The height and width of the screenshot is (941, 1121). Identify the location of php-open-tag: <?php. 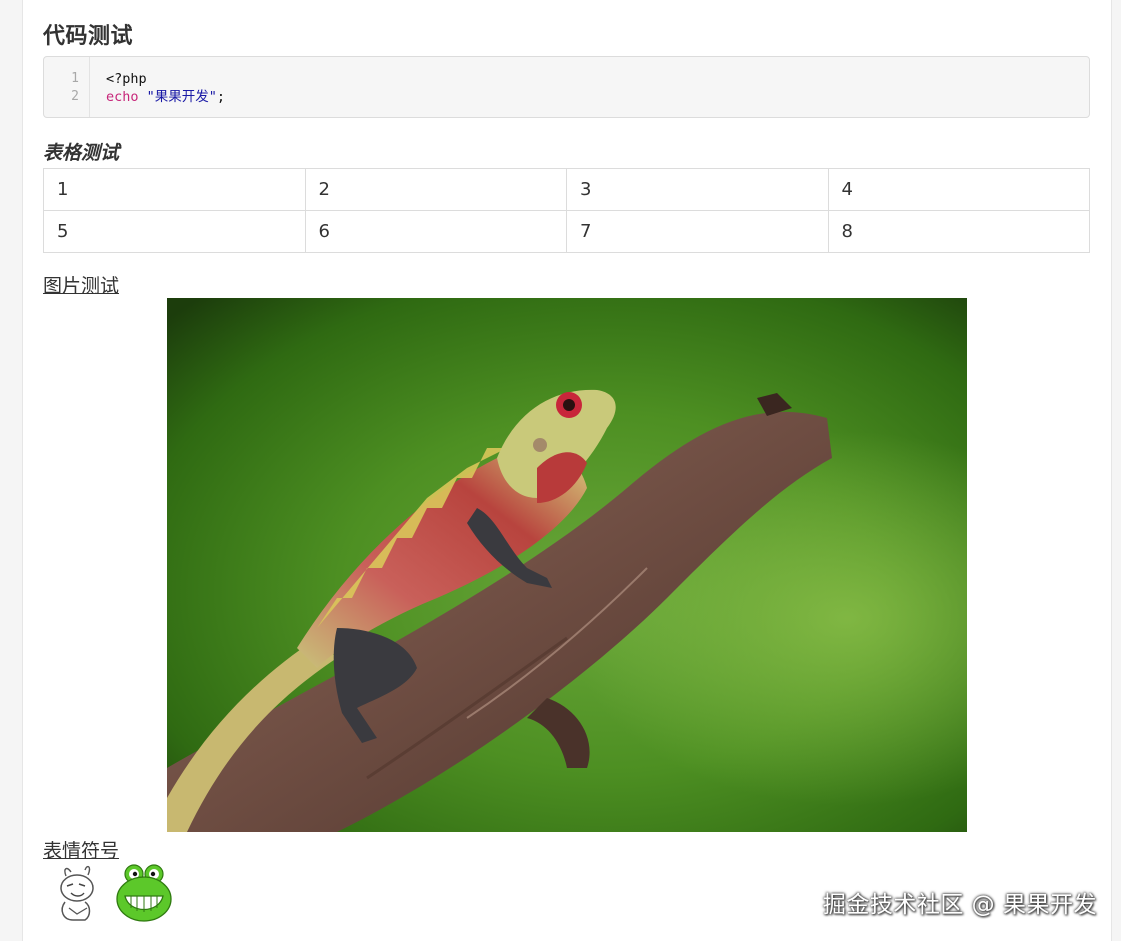
(126, 79).